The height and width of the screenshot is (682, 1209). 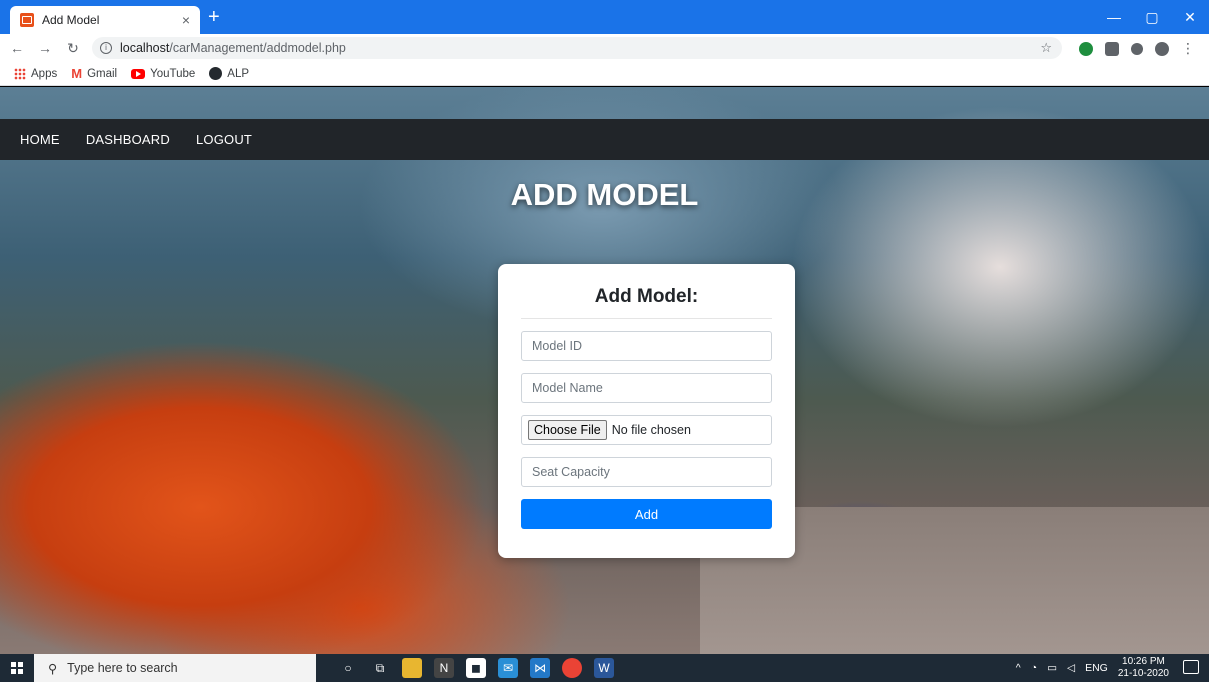 I want to click on shield-extension-icon, so click(x=1086, y=48).